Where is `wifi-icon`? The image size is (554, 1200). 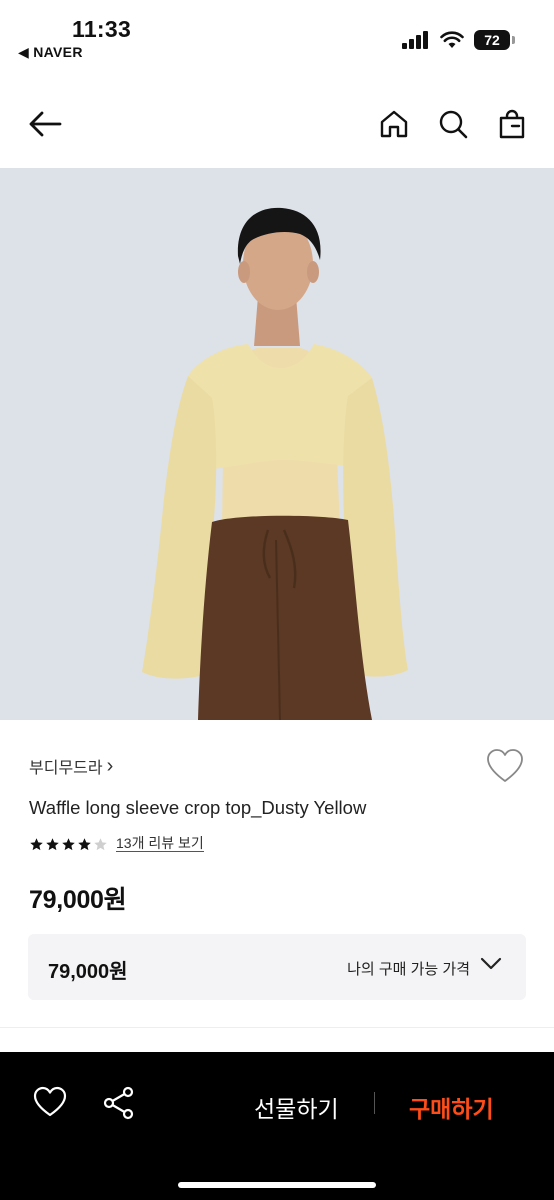 wifi-icon is located at coordinates (452, 39).